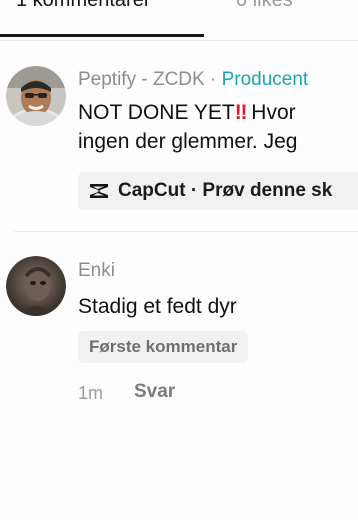 The height and width of the screenshot is (520, 358). What do you see at coordinates (188, 141) in the screenshot?
I see `comment-text-line-2: ingen der glemmer. Jeg` at bounding box center [188, 141].